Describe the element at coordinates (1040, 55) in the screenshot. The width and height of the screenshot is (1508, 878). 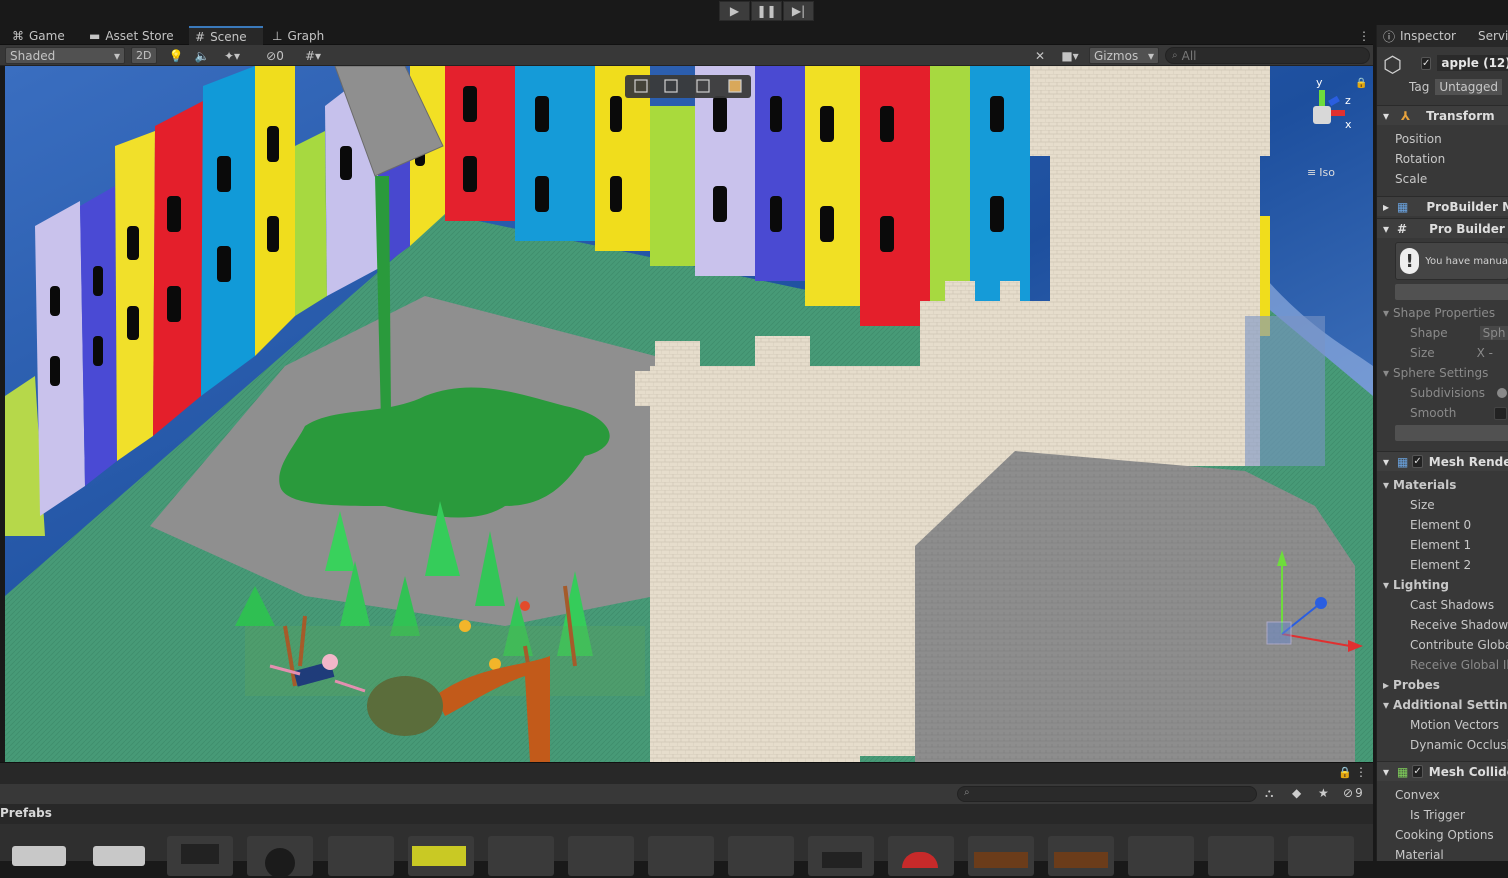
I see `tools-button: ✕` at that location.